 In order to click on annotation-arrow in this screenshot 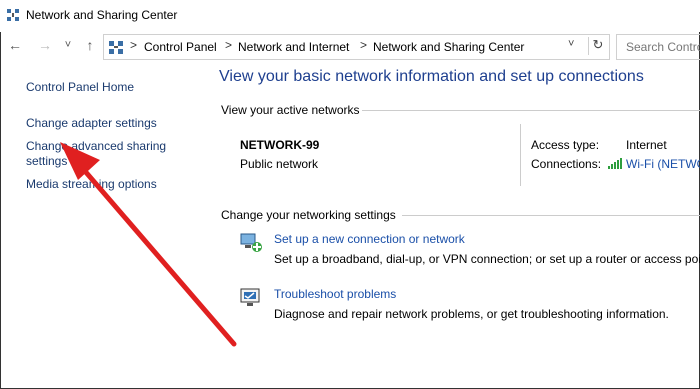, I will do `click(148, 244)`.